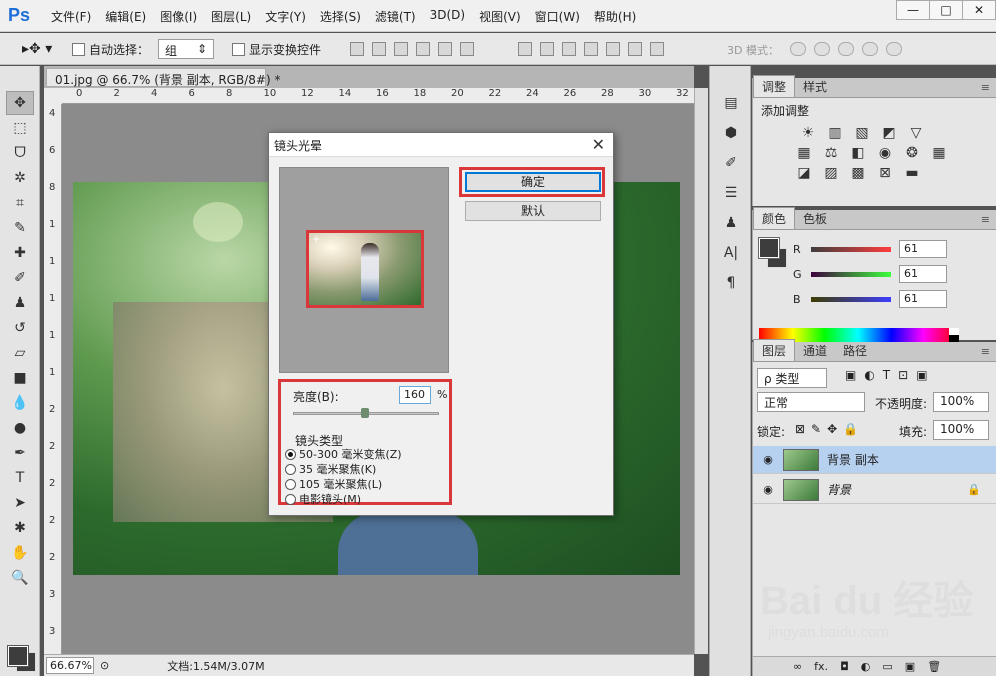  Describe the element at coordinates (547, 49) in the screenshot. I see `distribute-vcenter-icon` at that location.